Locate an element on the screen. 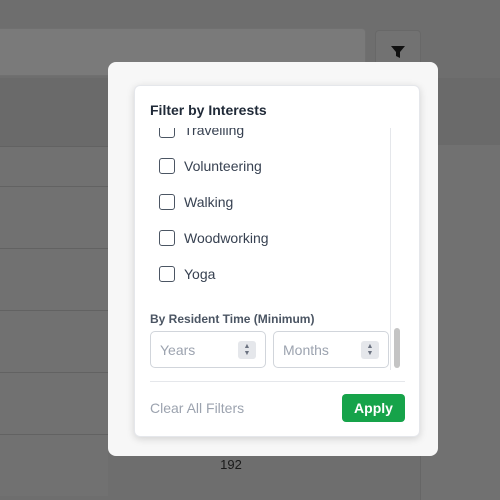 This screenshot has height=500, width=500. interest-option: Volunteering is located at coordinates (210, 166).